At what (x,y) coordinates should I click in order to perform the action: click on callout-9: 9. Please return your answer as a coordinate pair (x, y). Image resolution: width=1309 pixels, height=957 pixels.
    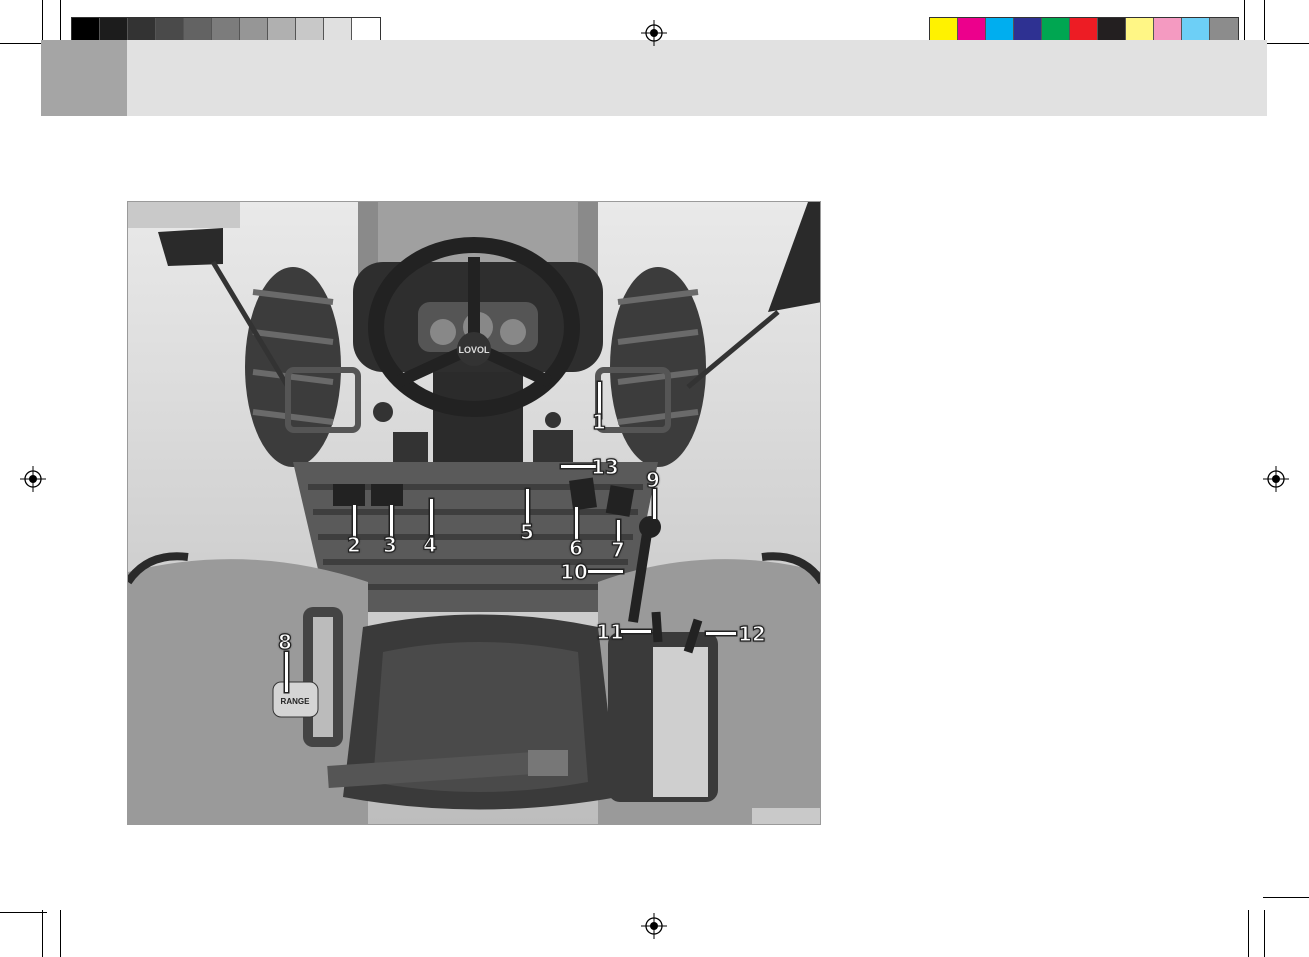
    Looking at the image, I should click on (652, 480).